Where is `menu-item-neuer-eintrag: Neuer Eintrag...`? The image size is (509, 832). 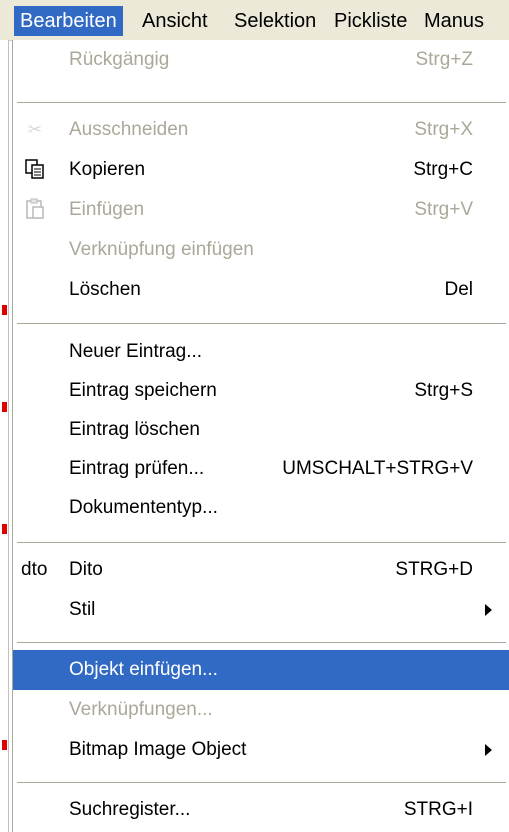 menu-item-neuer-eintrag: Neuer Eintrag... is located at coordinates (261, 352).